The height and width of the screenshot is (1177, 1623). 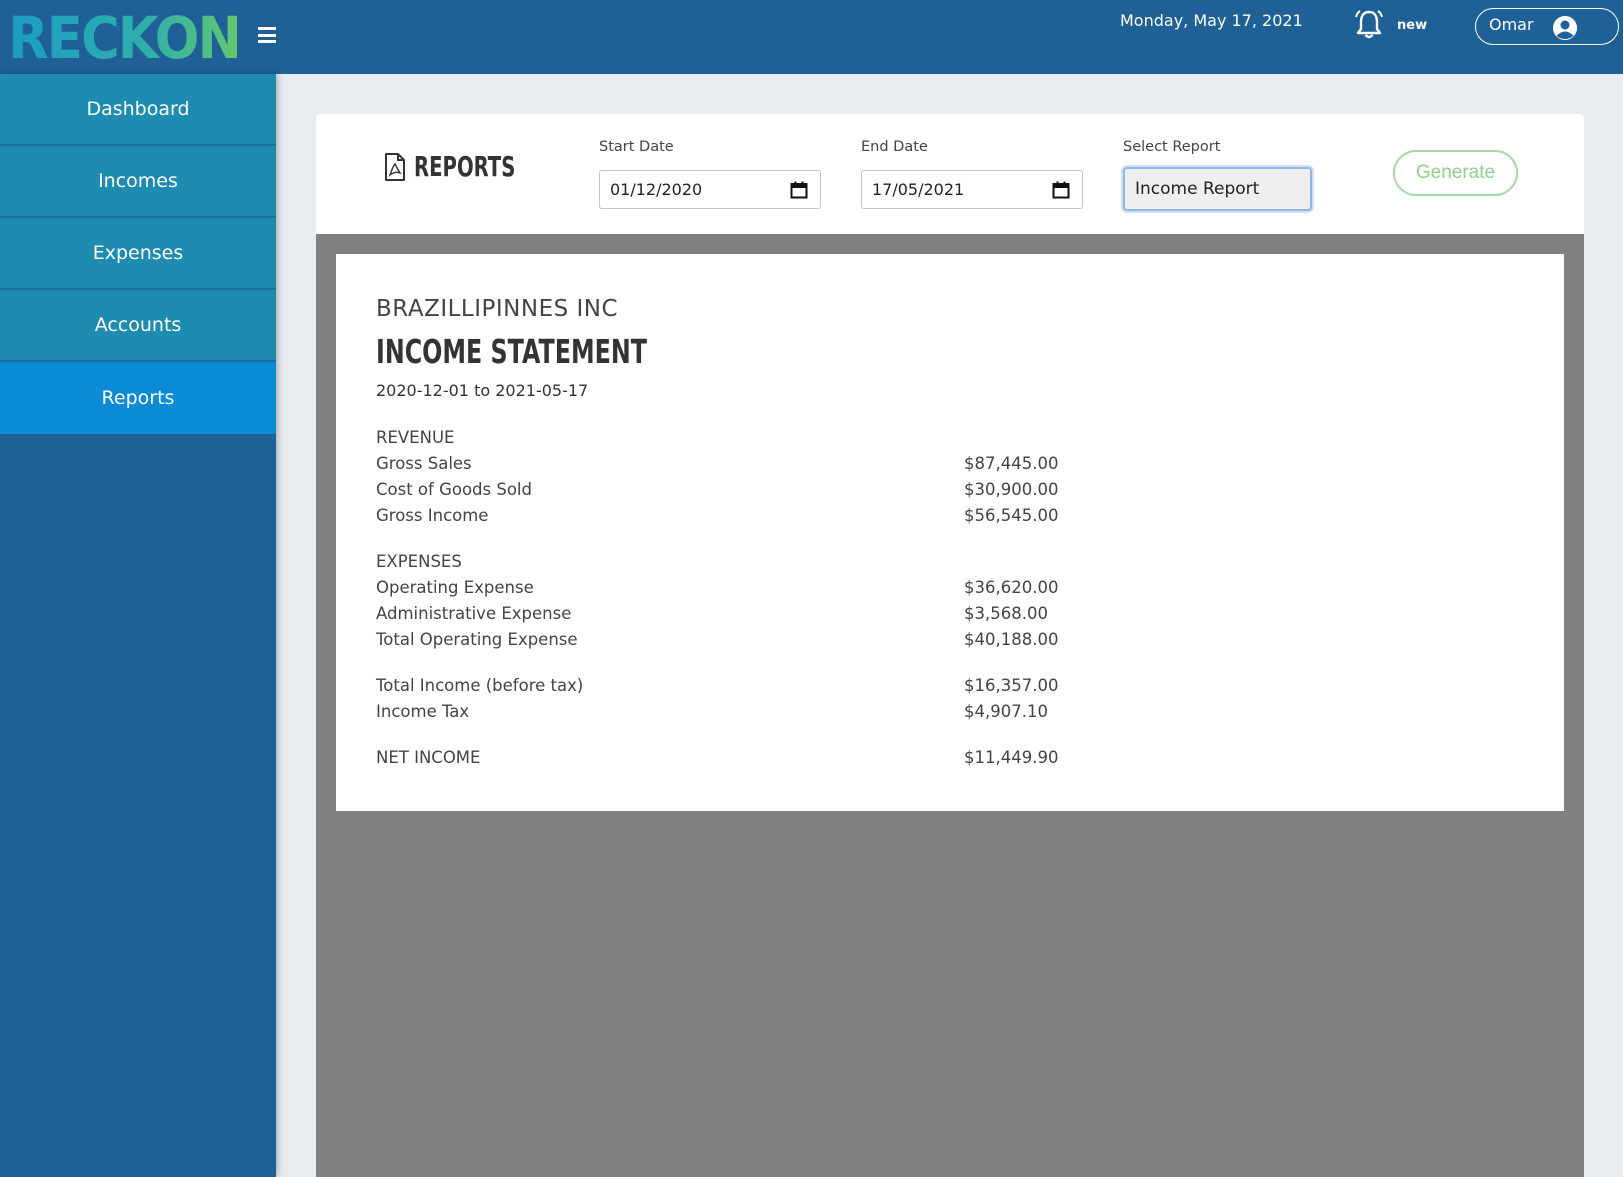 I want to click on start-date-input: 01/12/2020, so click(x=710, y=189).